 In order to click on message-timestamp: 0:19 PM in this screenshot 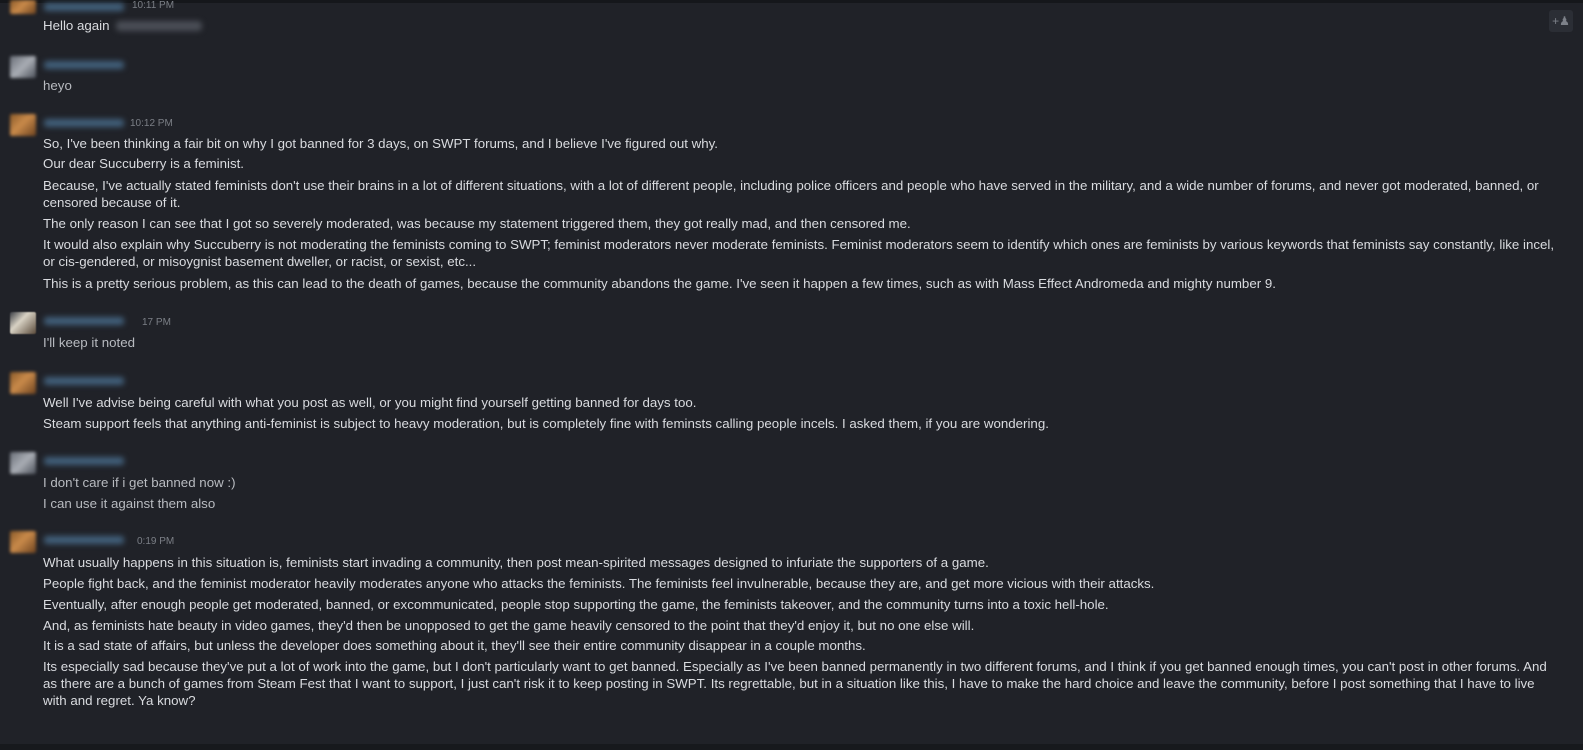, I will do `click(156, 541)`.